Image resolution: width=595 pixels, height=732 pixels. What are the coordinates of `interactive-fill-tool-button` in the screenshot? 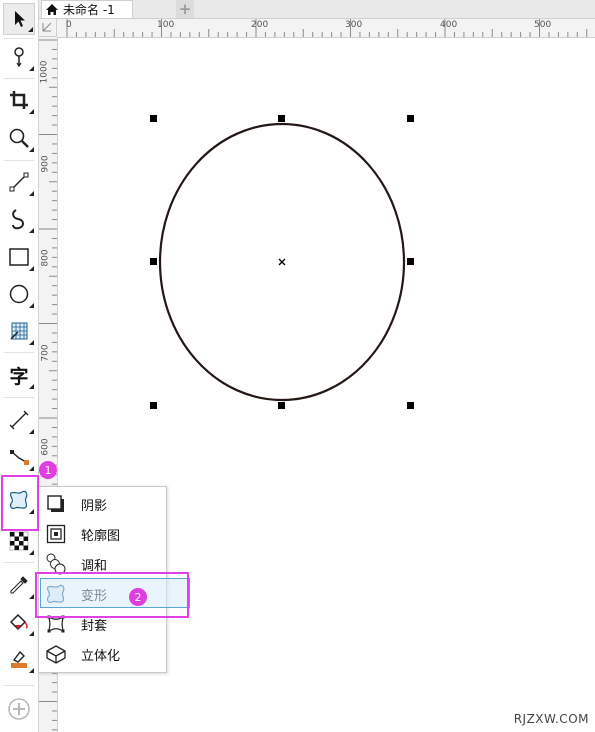 It's located at (19, 622).